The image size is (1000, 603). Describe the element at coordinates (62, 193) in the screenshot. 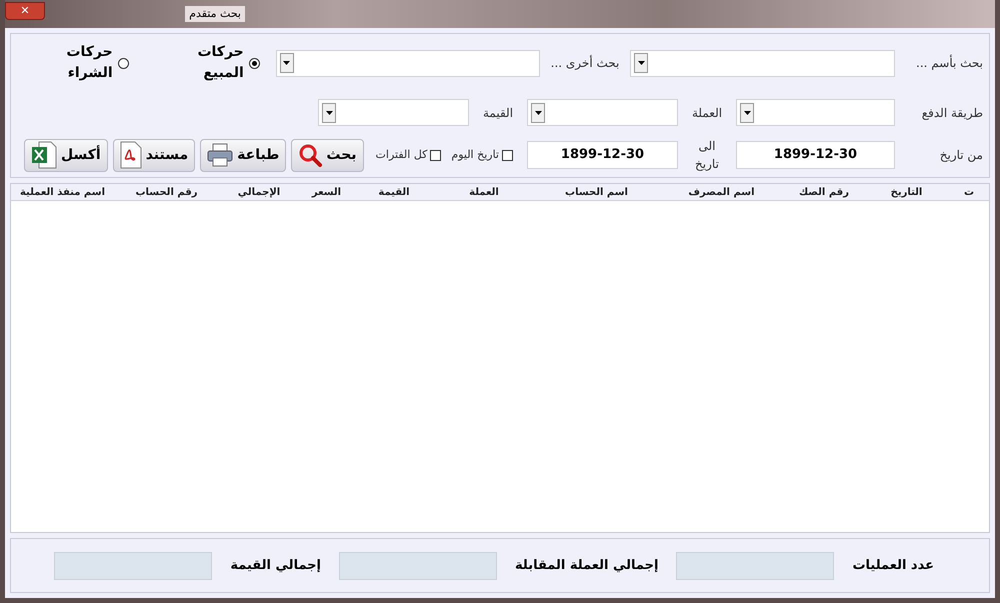

I see `column-header: اسم منفذ العملية` at that location.